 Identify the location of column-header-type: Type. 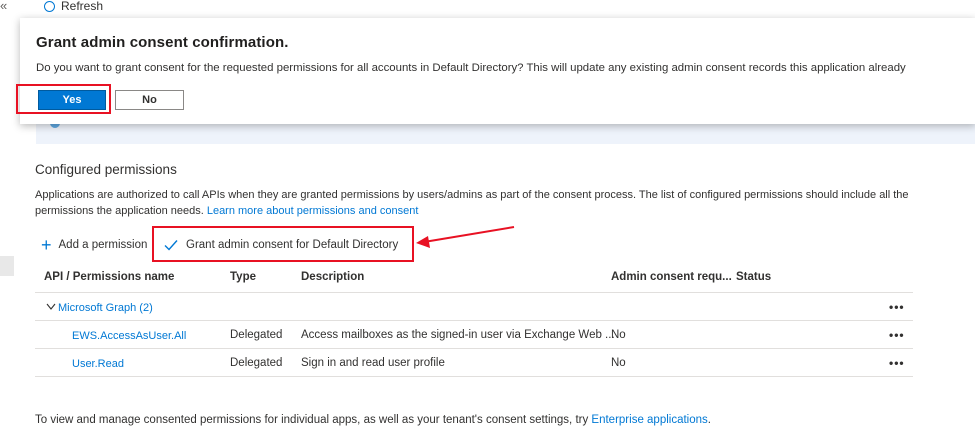
(243, 277).